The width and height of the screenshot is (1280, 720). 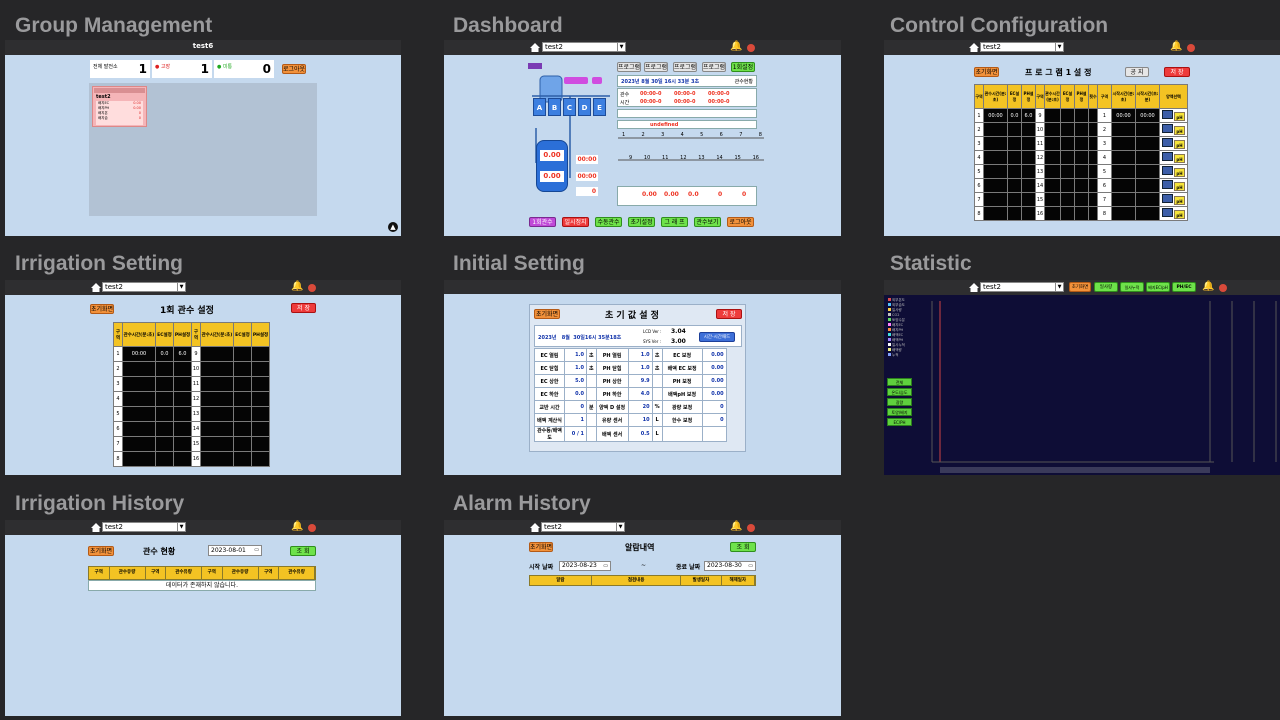 I want to click on program-cell: 00:00, so click(x=995, y=115).